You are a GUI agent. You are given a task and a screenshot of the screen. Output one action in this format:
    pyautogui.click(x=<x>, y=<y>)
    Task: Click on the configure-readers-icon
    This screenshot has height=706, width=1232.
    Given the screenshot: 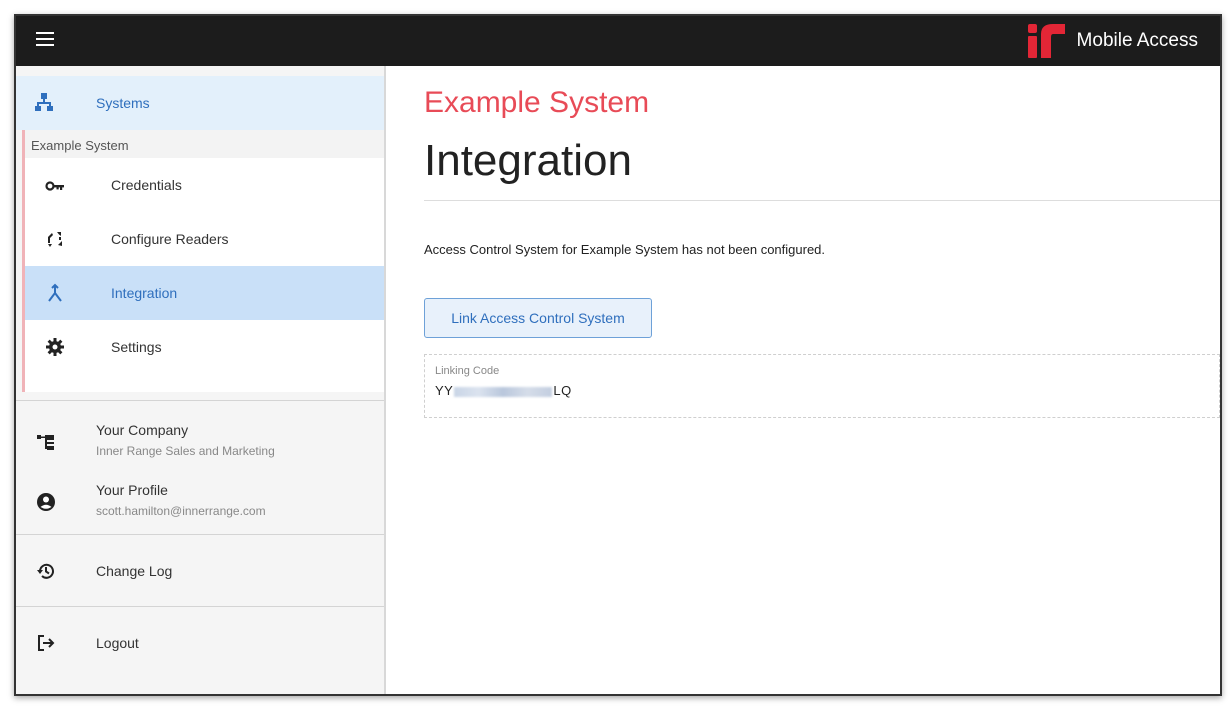 What is the action you would take?
    pyautogui.click(x=55, y=239)
    